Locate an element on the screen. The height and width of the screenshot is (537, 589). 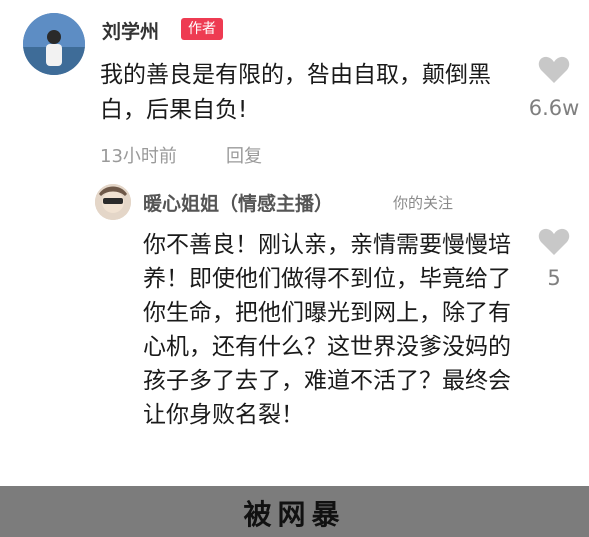
reply-avatar-image is located at coordinates (113, 202).